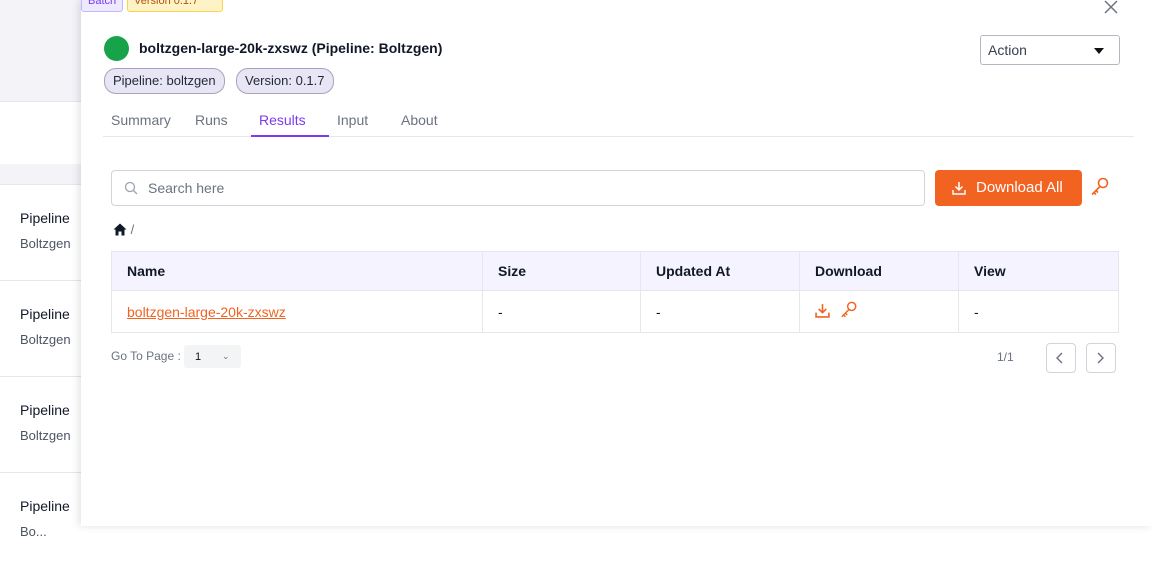 This screenshot has width=1152, height=568. Describe the element at coordinates (41, 133) in the screenshot. I see `background-toolbar` at that location.